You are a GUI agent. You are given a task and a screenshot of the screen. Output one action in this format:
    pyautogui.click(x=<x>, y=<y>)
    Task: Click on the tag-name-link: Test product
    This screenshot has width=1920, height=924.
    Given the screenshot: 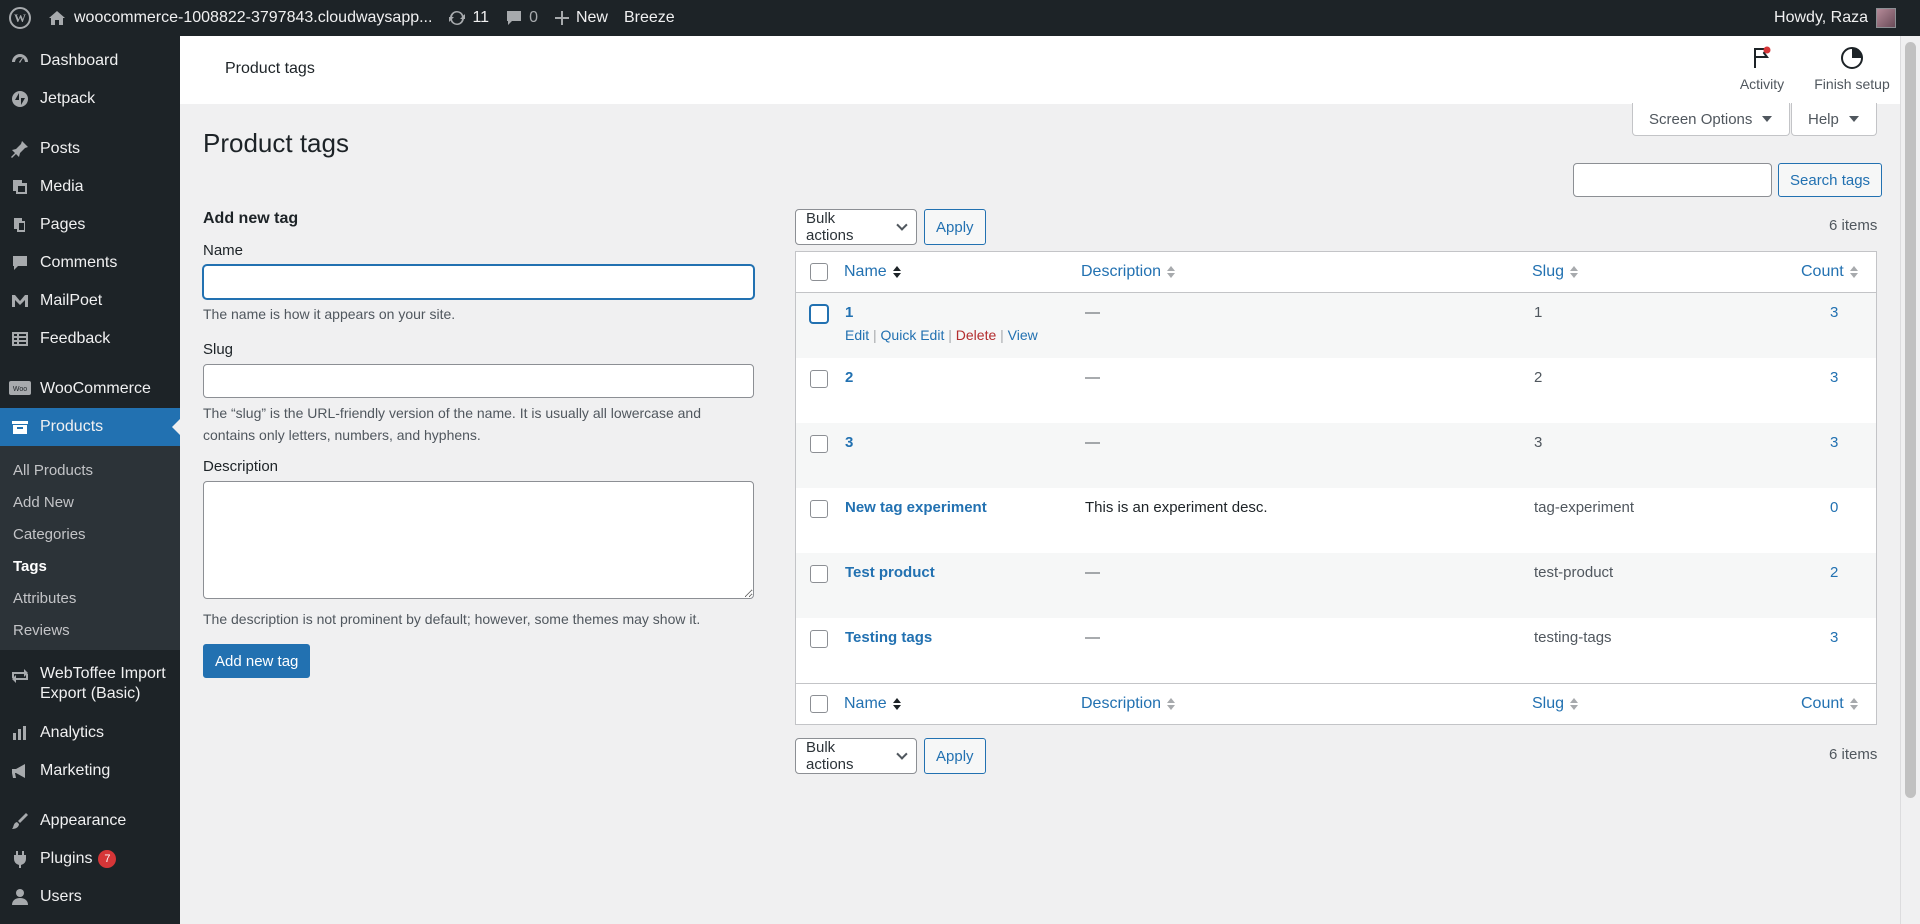 What is the action you would take?
    pyautogui.click(x=890, y=572)
    